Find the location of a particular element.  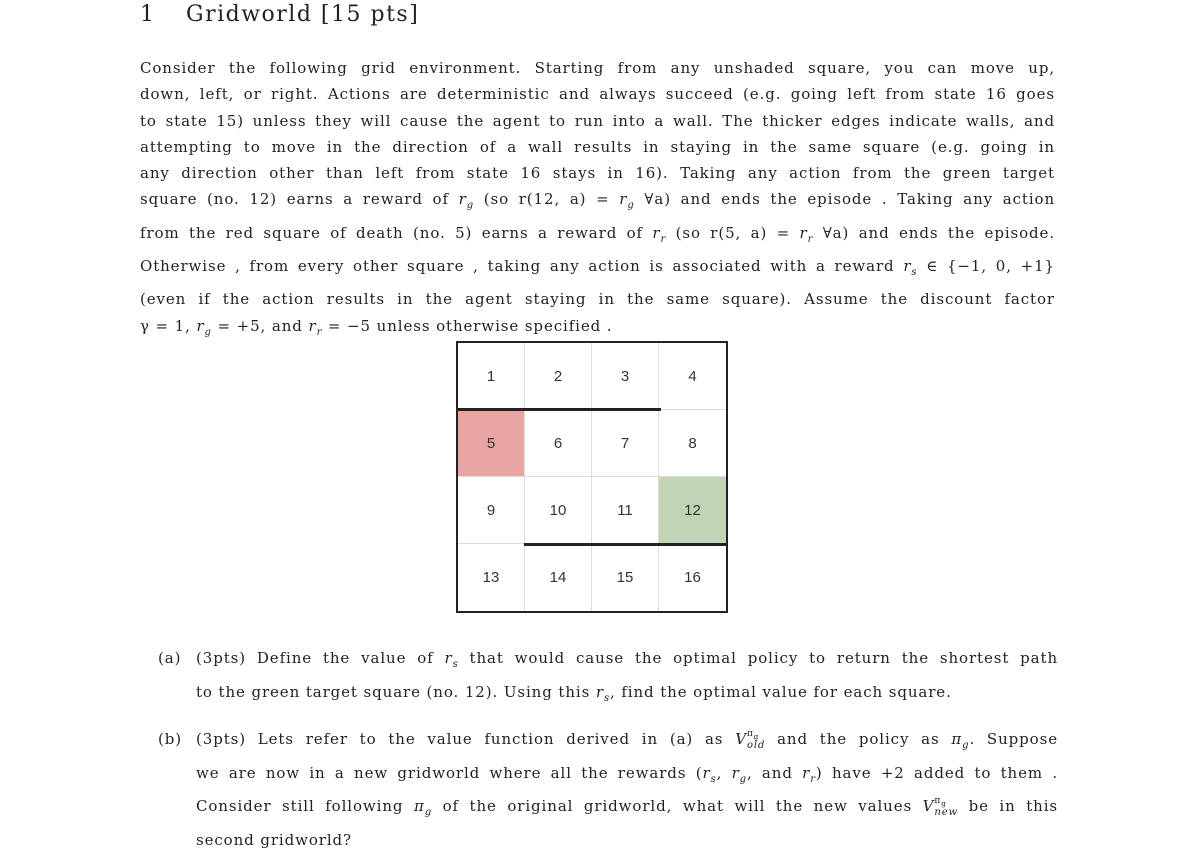

grid-cell: 9 is located at coordinates (491, 510).